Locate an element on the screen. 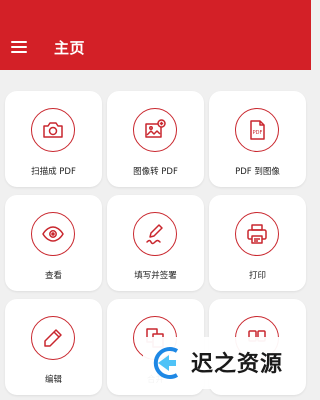  tool-label: 图像转 PDF is located at coordinates (155, 172).